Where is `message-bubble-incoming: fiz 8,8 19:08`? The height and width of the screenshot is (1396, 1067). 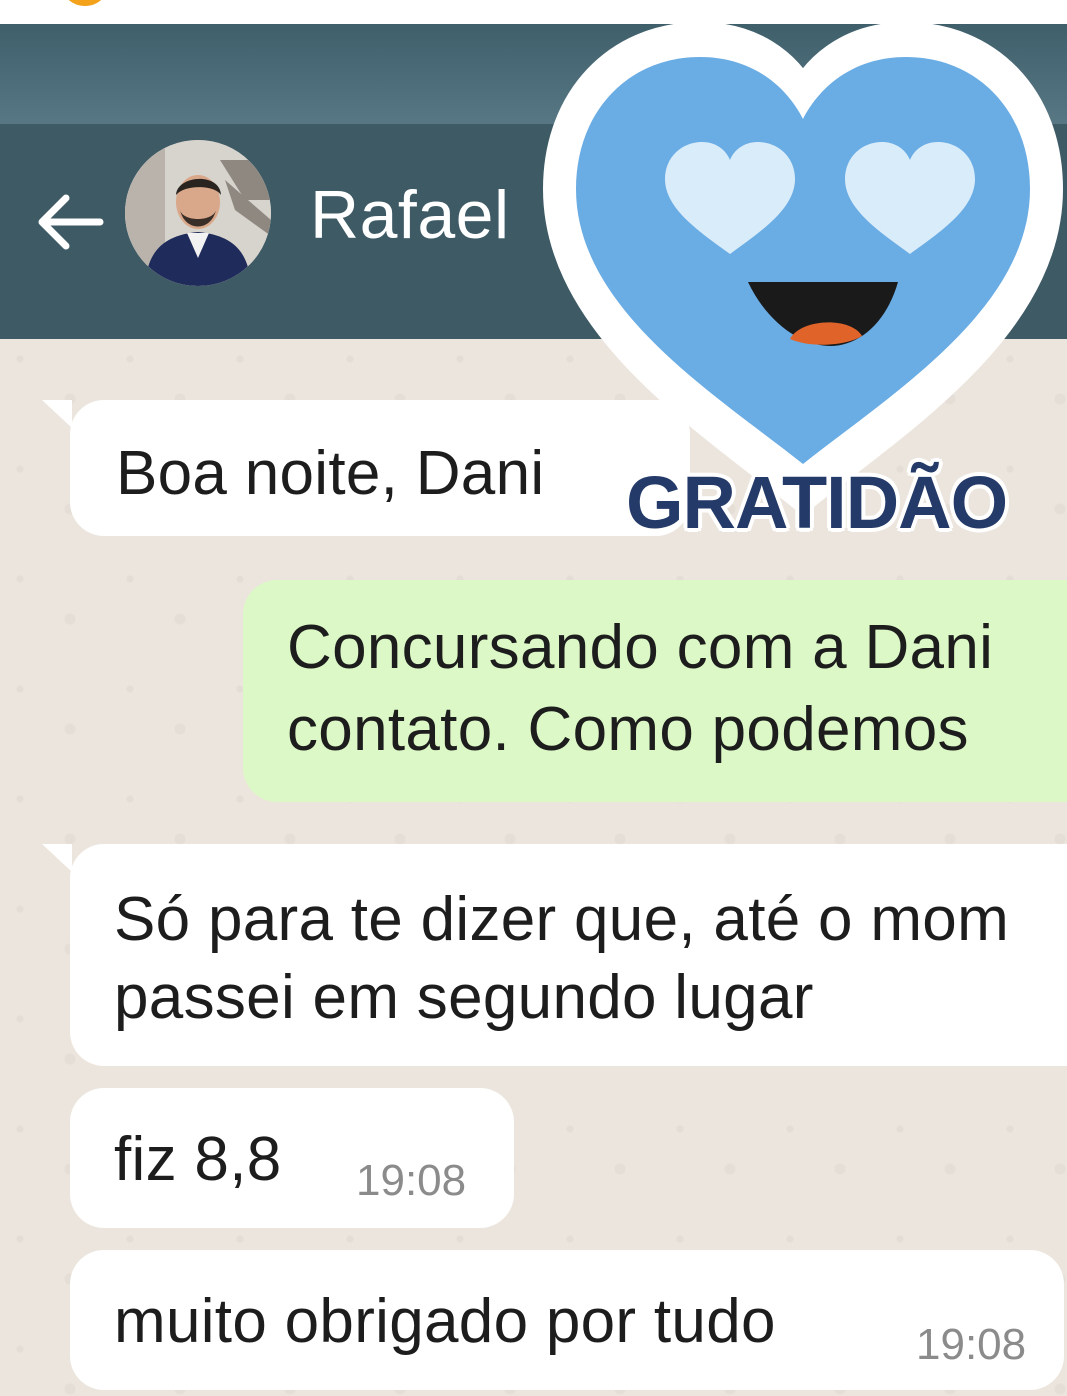 message-bubble-incoming: fiz 8,8 19:08 is located at coordinates (292, 1158).